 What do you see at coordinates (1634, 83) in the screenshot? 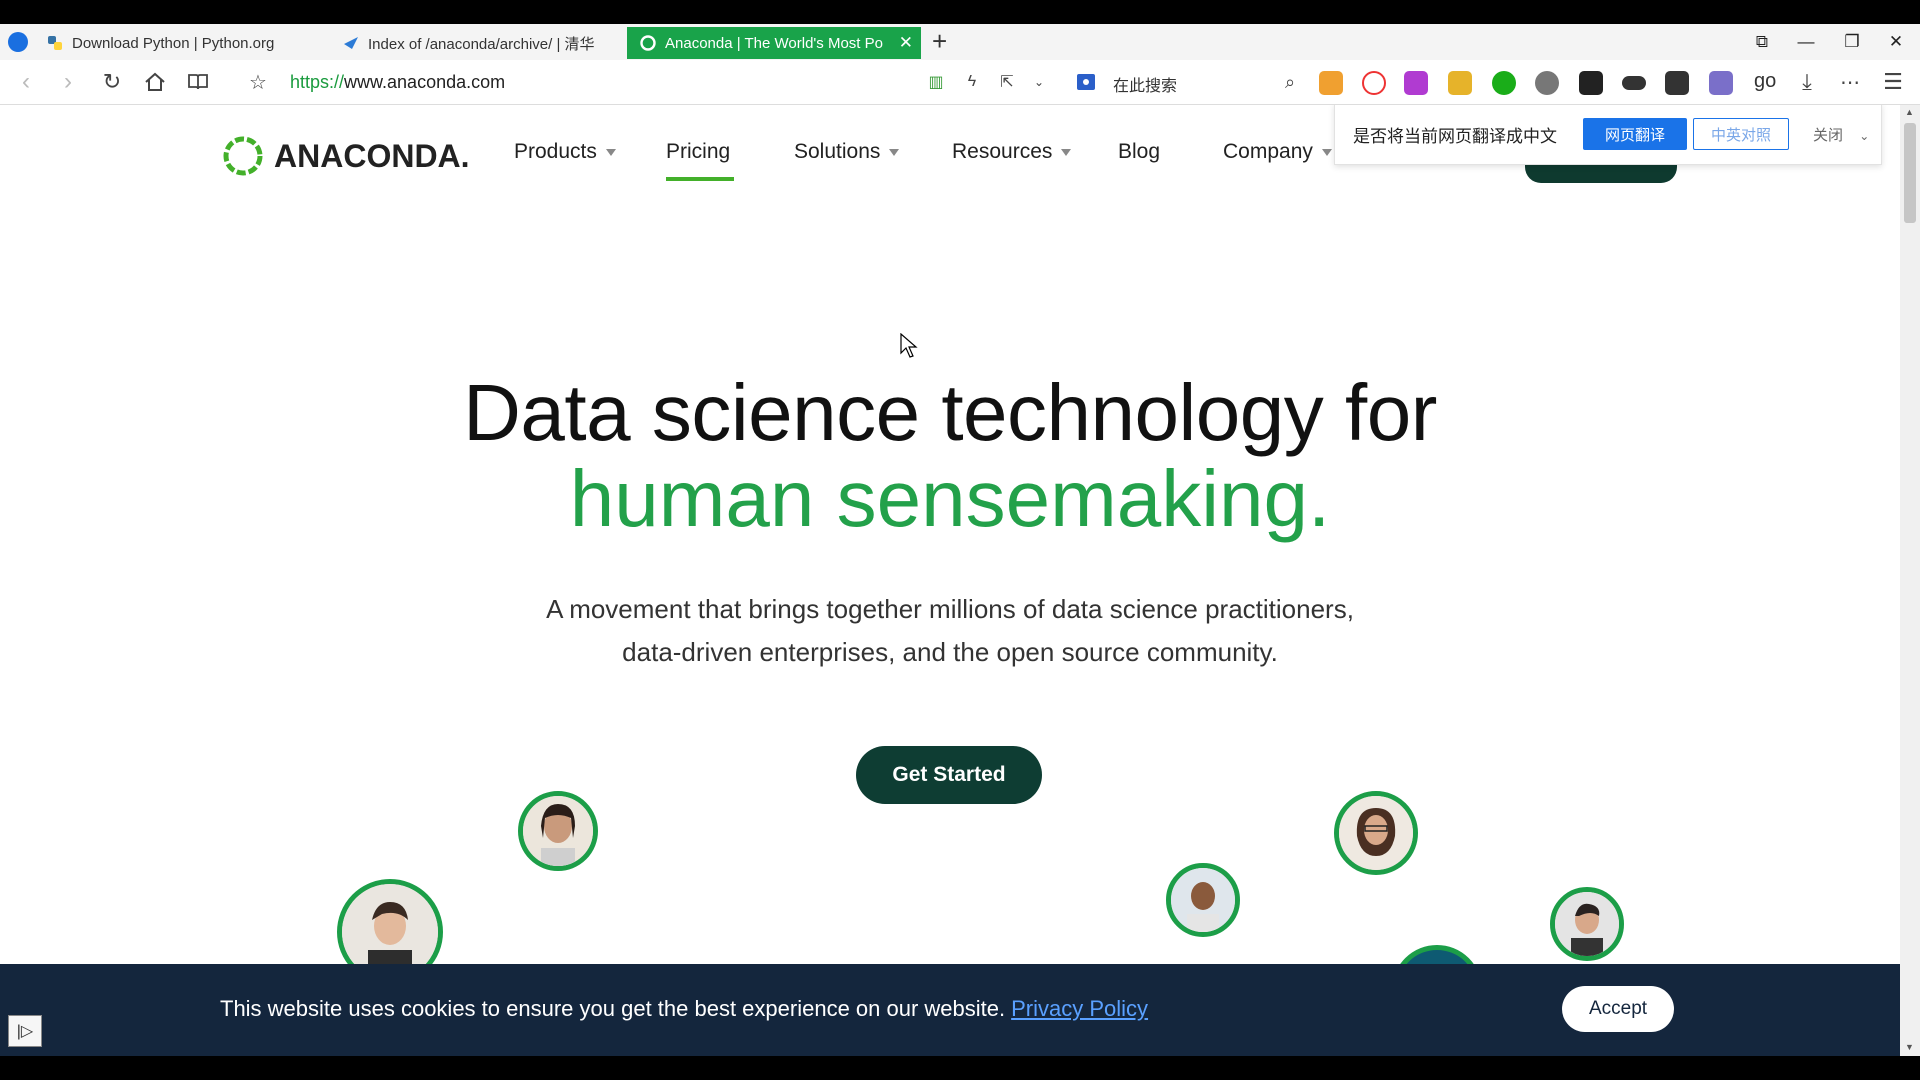
I see `incognito-extension-icon` at bounding box center [1634, 83].